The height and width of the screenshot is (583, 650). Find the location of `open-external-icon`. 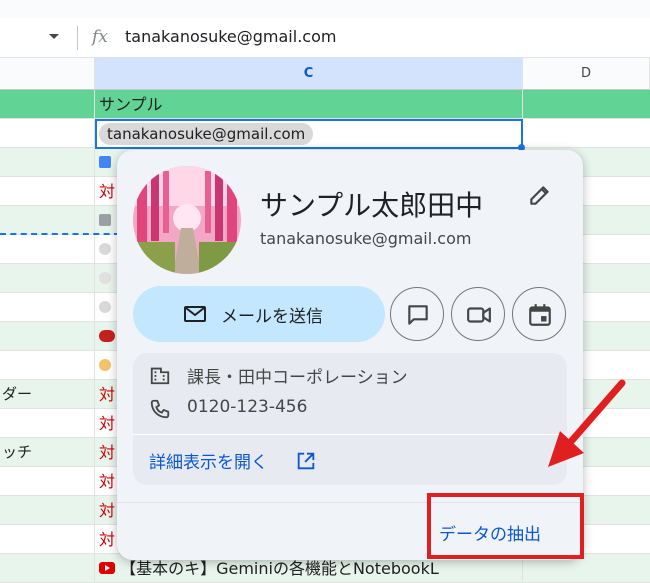

open-external-icon is located at coordinates (306, 461).